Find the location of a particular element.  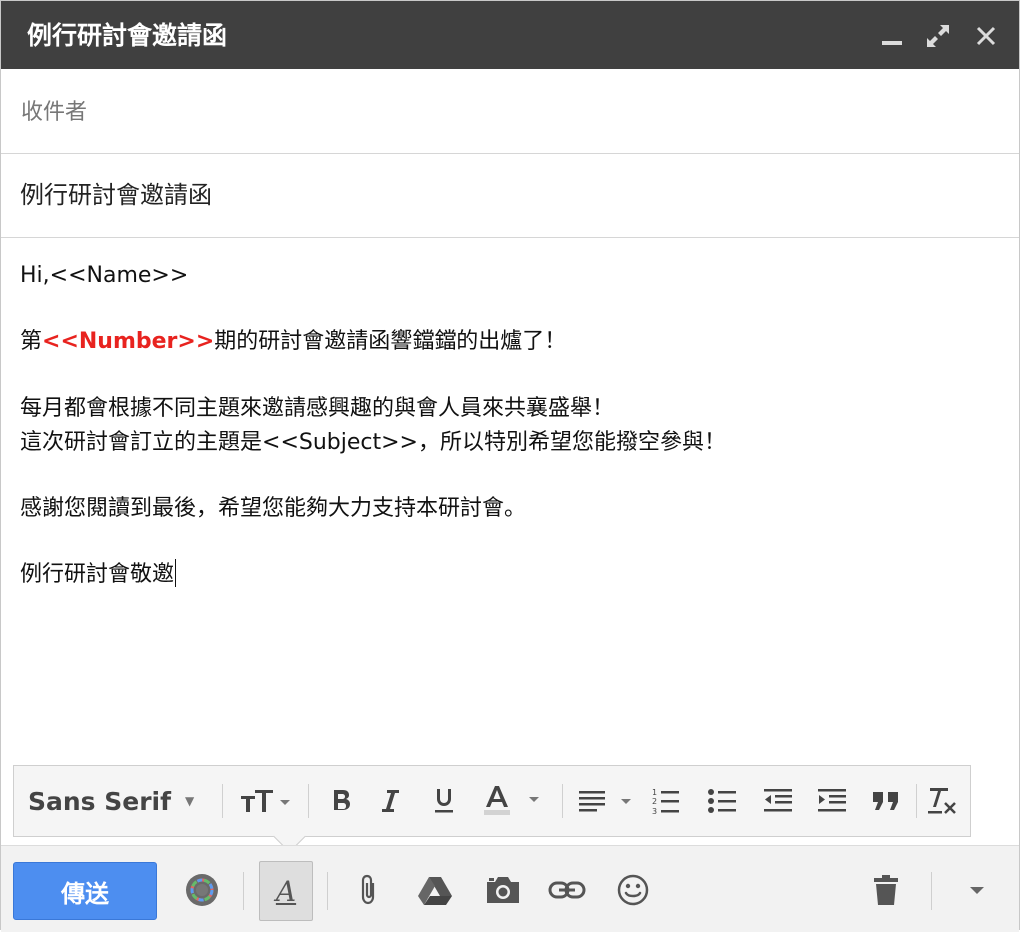

emoji-icon is located at coordinates (633, 890).